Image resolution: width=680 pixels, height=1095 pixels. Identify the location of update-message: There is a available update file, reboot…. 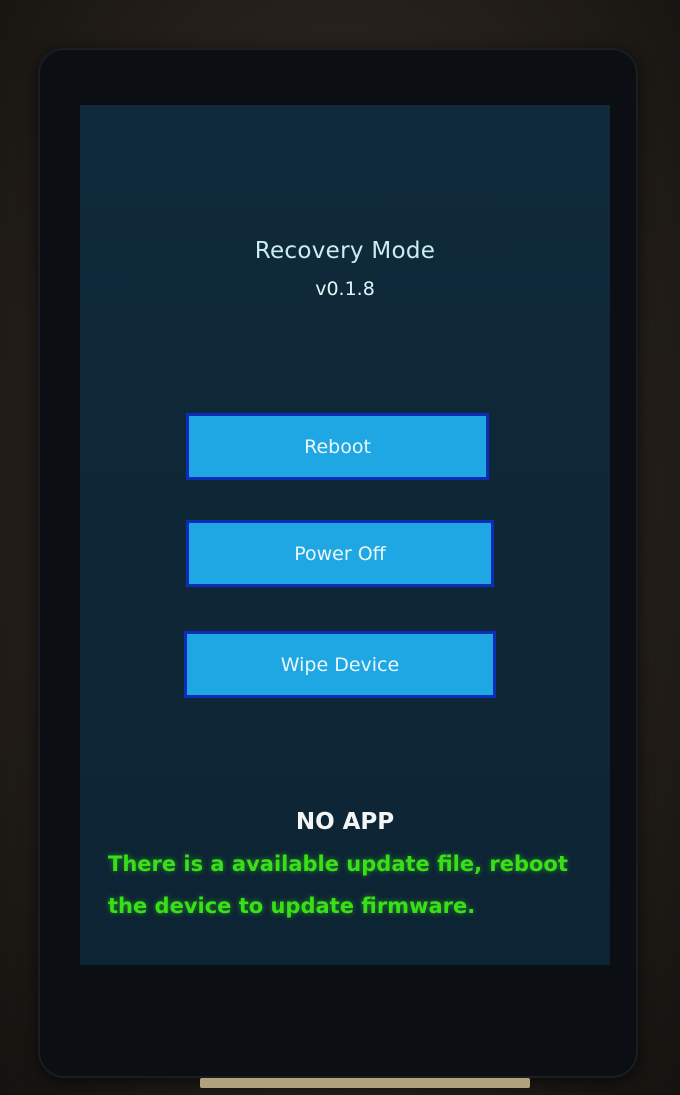
(338, 885).